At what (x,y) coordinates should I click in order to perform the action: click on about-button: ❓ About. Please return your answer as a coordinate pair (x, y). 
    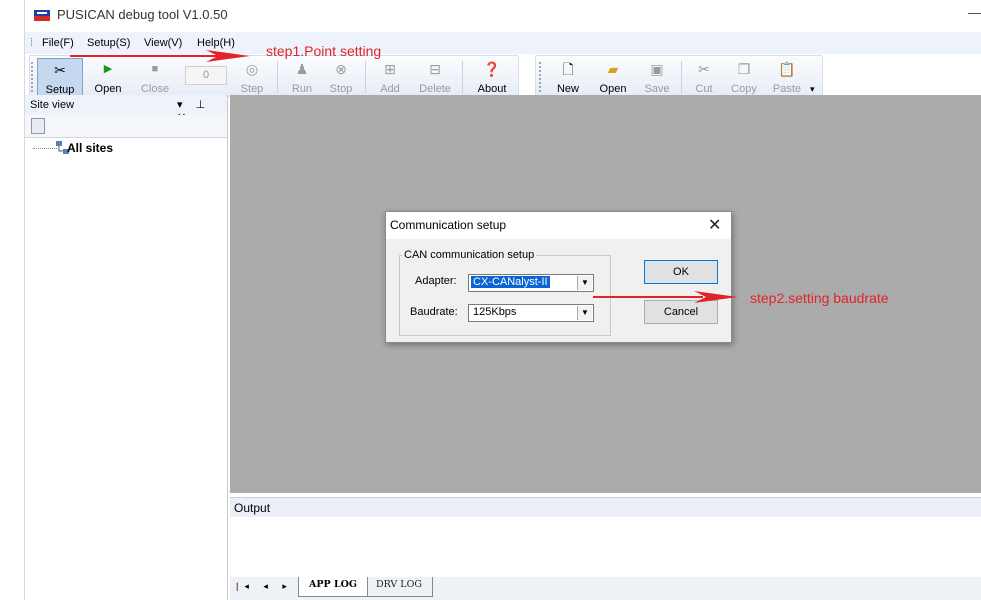
    Looking at the image, I should click on (492, 76).